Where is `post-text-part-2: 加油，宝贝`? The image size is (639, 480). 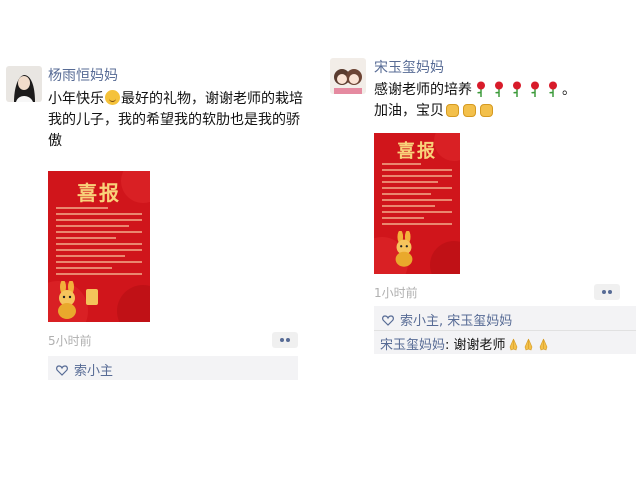 post-text-part-2: 加油，宝贝 is located at coordinates (409, 111).